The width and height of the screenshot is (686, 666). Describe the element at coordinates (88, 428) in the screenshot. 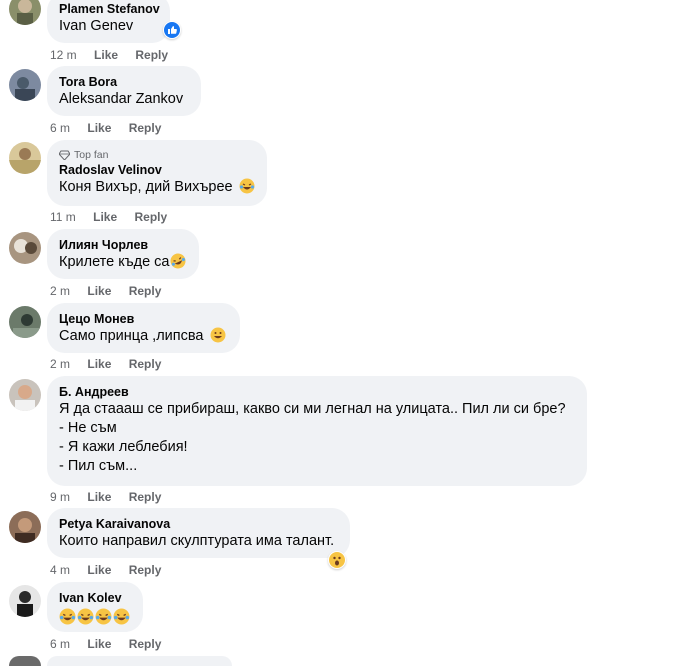

I see `comment-text-line: - Не съм` at that location.